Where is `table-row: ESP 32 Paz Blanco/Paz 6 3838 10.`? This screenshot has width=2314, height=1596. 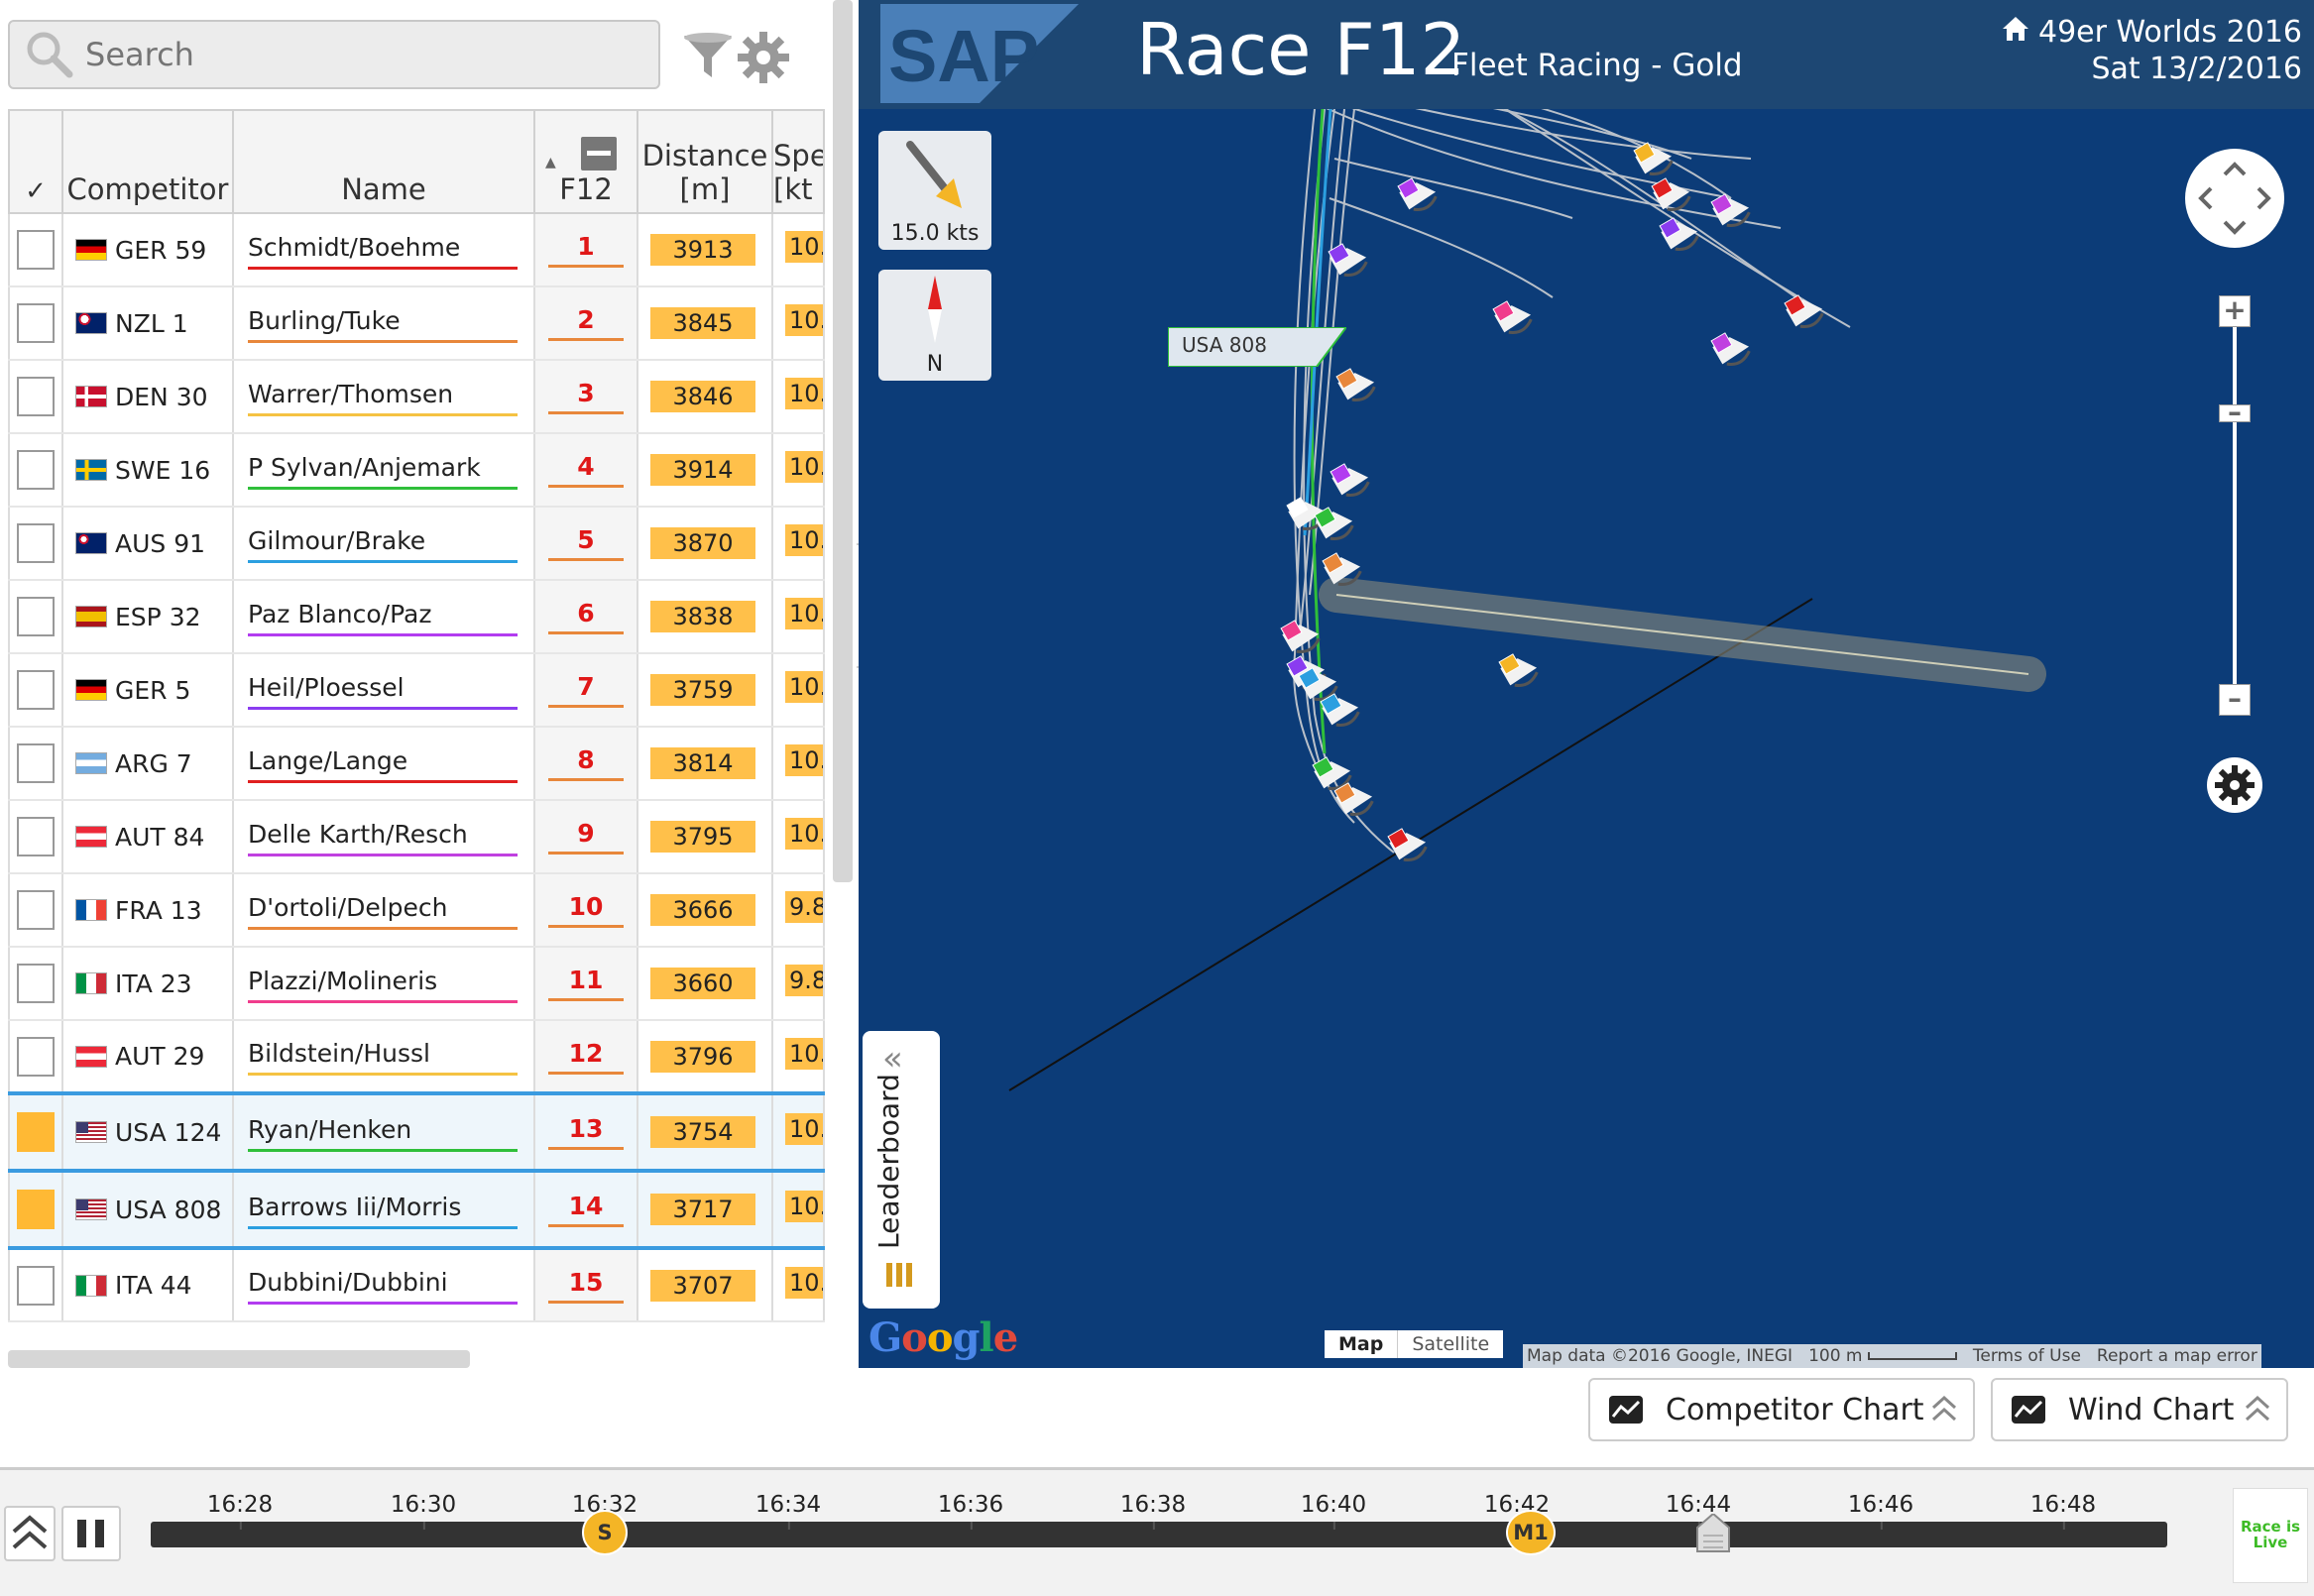
table-row: ESP 32 Paz Blanco/Paz 6 3838 10. is located at coordinates (417, 617).